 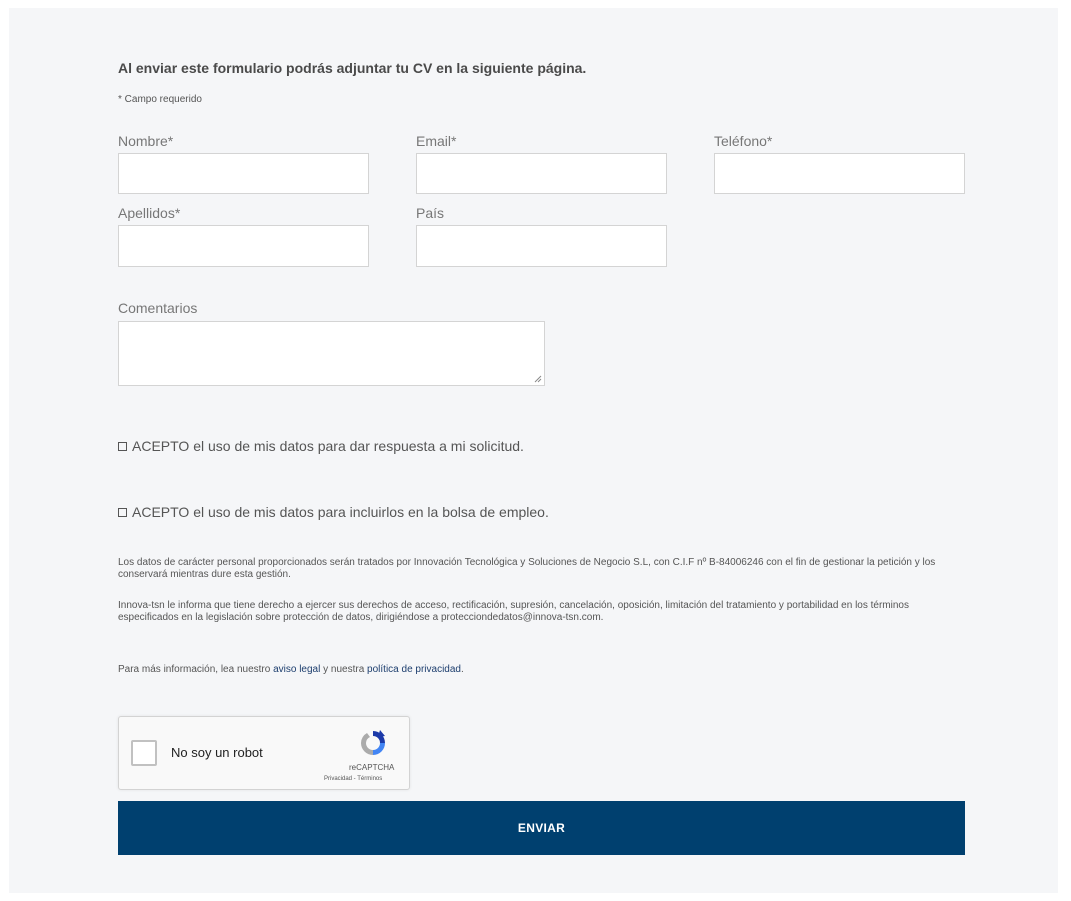 What do you see at coordinates (353, 779) in the screenshot?
I see `recaptcha-links: Privacidad - Términos` at bounding box center [353, 779].